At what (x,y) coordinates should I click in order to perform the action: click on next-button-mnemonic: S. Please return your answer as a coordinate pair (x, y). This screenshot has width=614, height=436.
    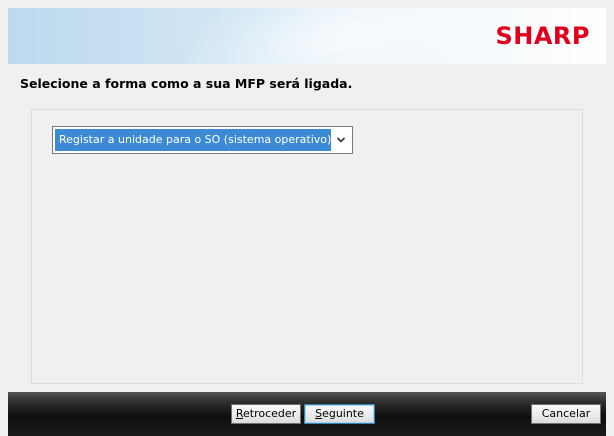
    Looking at the image, I should click on (319, 413).